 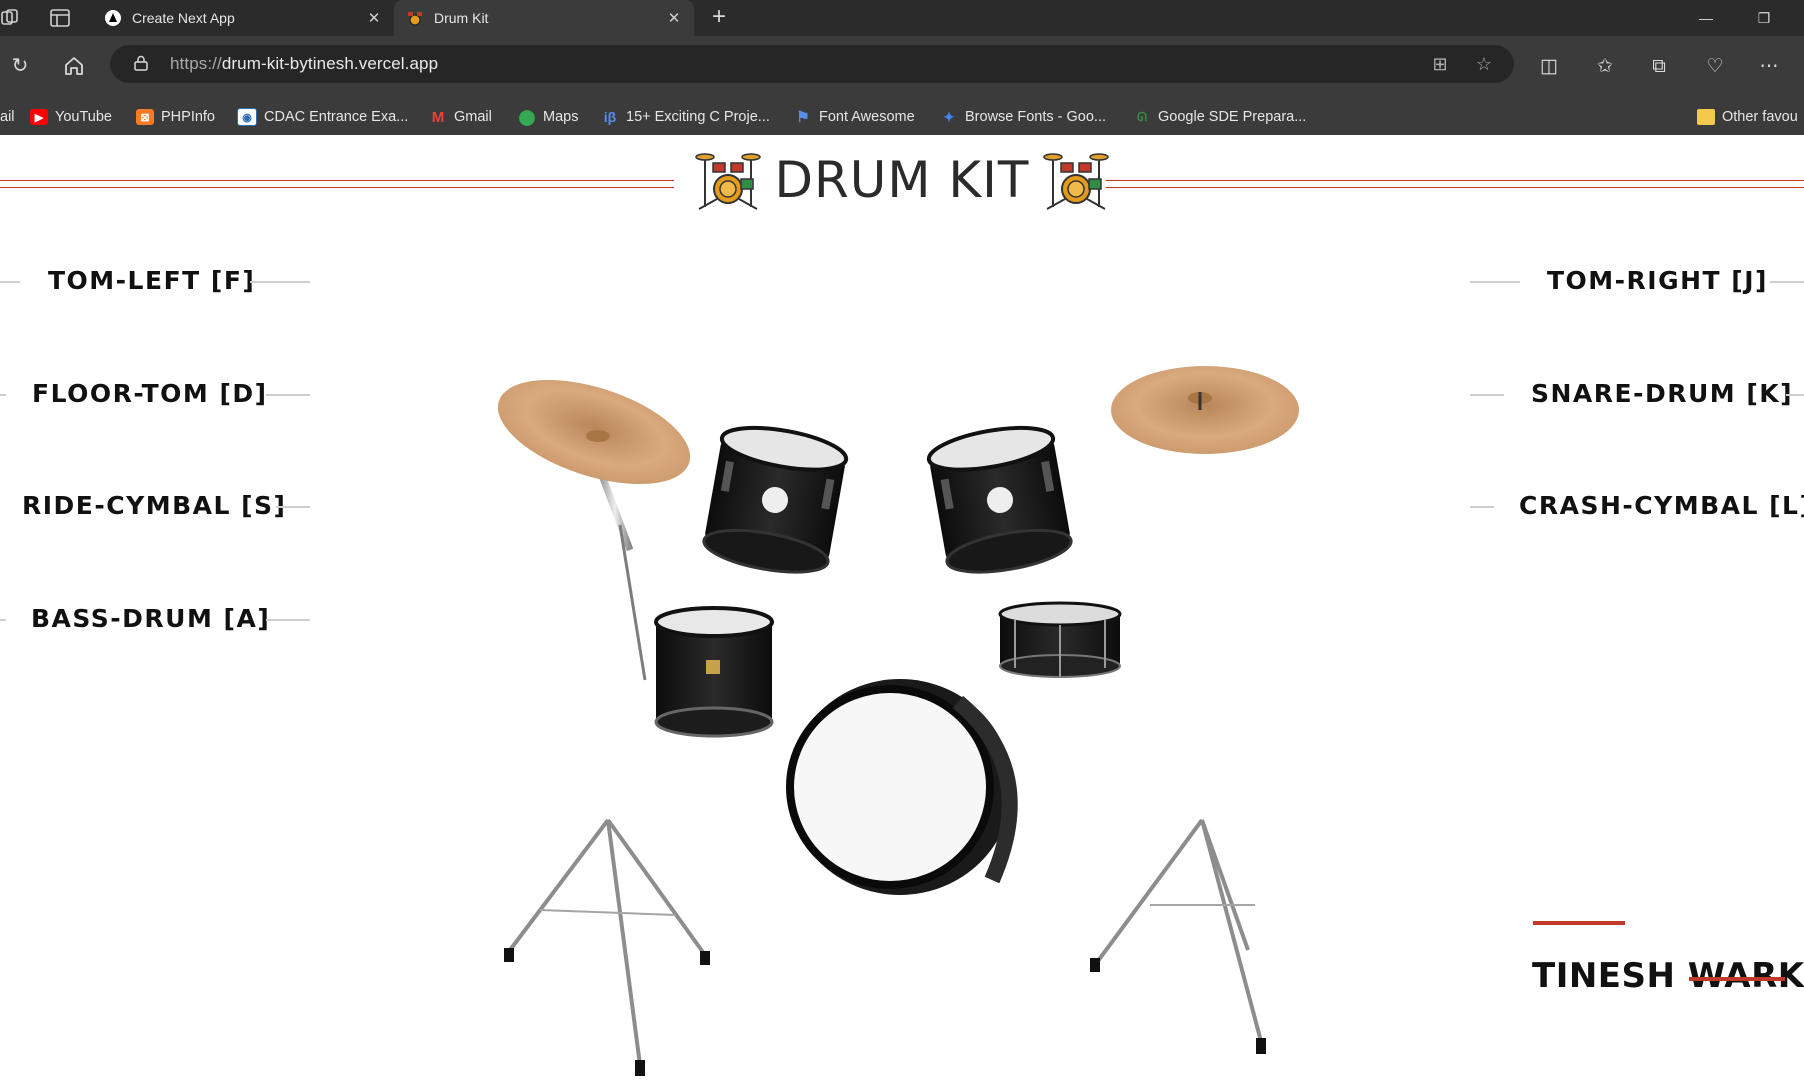 What do you see at coordinates (902, 18) in the screenshot?
I see `tab-bar: Create Next App ✕ Drum Kit ✕ + — ❐` at bounding box center [902, 18].